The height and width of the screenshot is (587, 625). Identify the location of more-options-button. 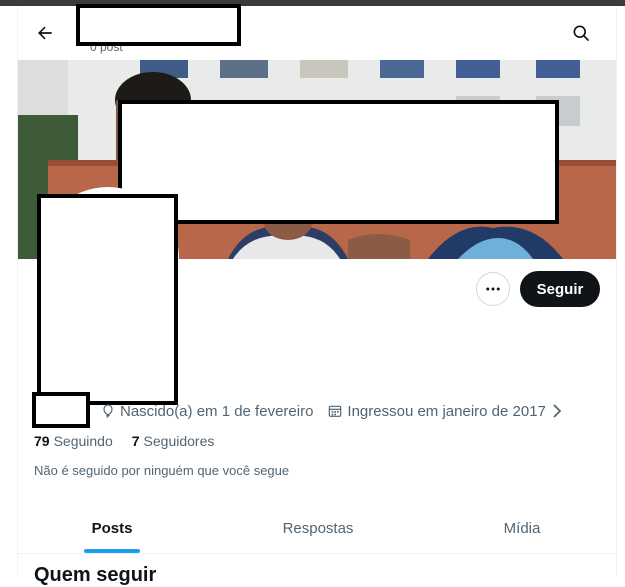
(493, 289).